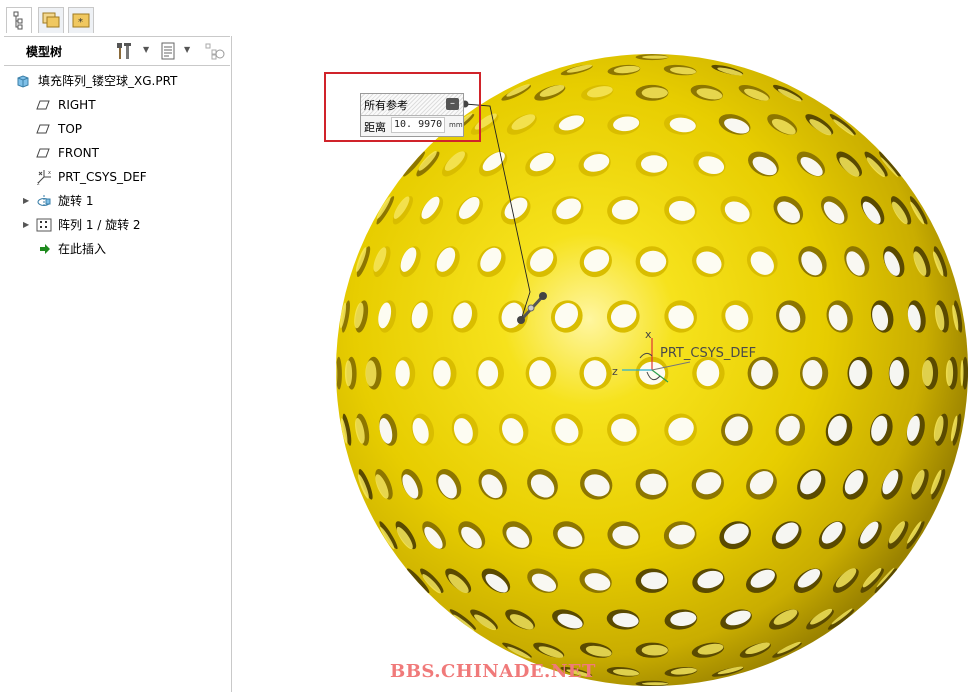 The image size is (978, 692). I want to click on folder-browser-icon, so click(51, 20).